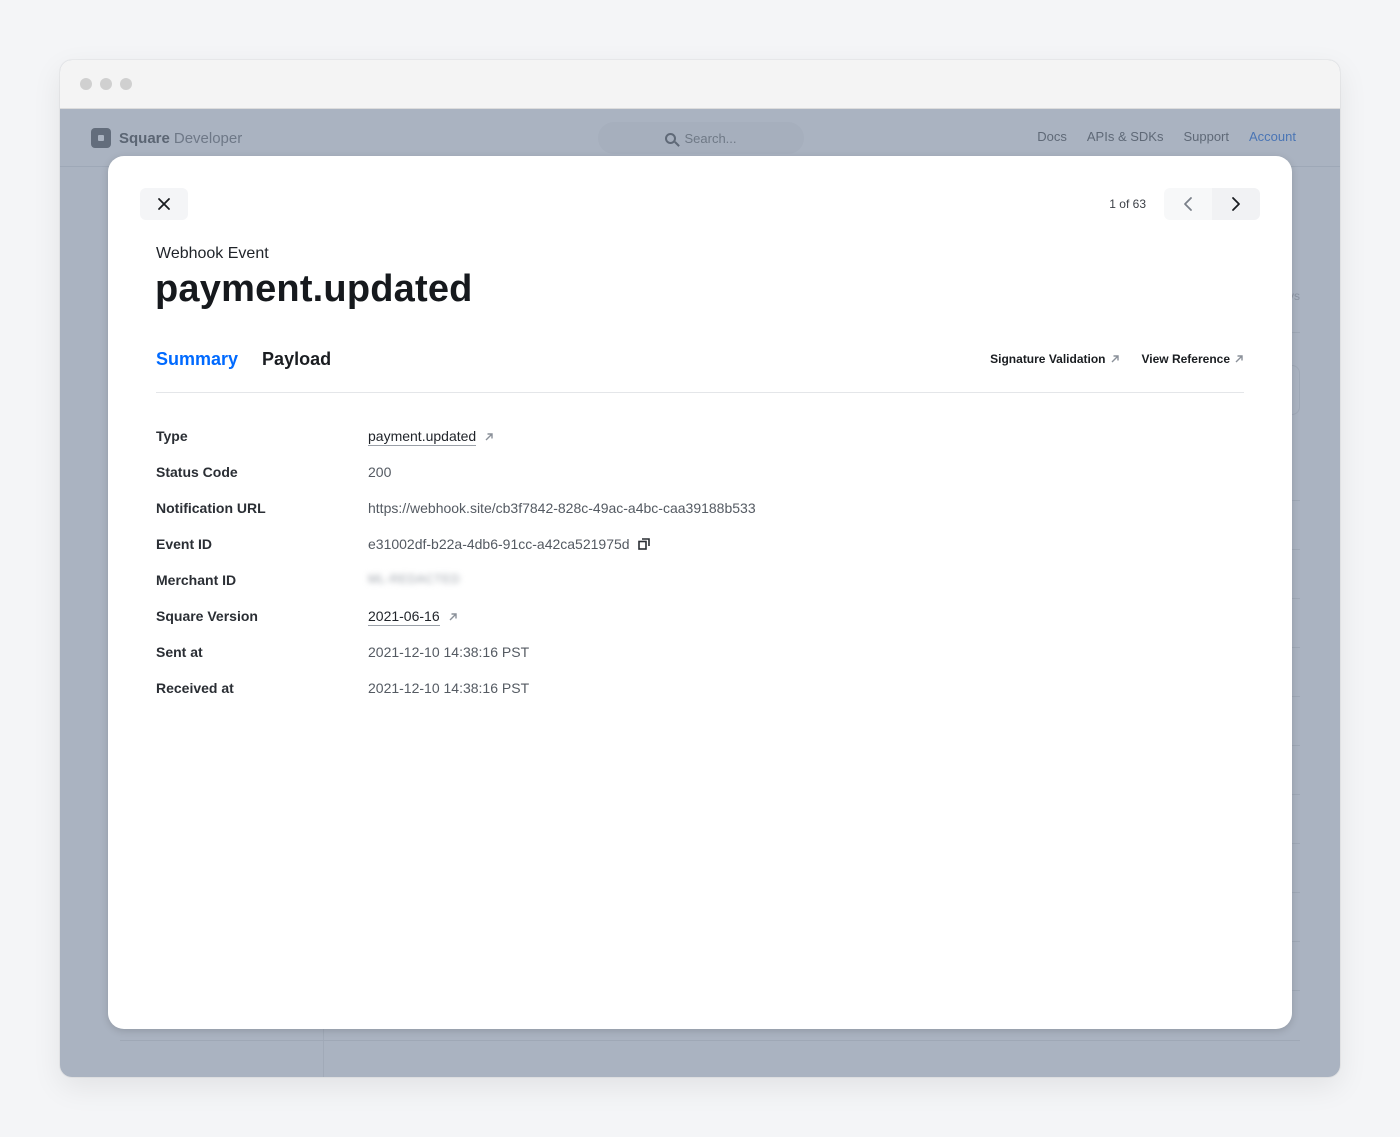 The width and height of the screenshot is (1400, 1137). I want to click on detail-label: Received at, so click(195, 688).